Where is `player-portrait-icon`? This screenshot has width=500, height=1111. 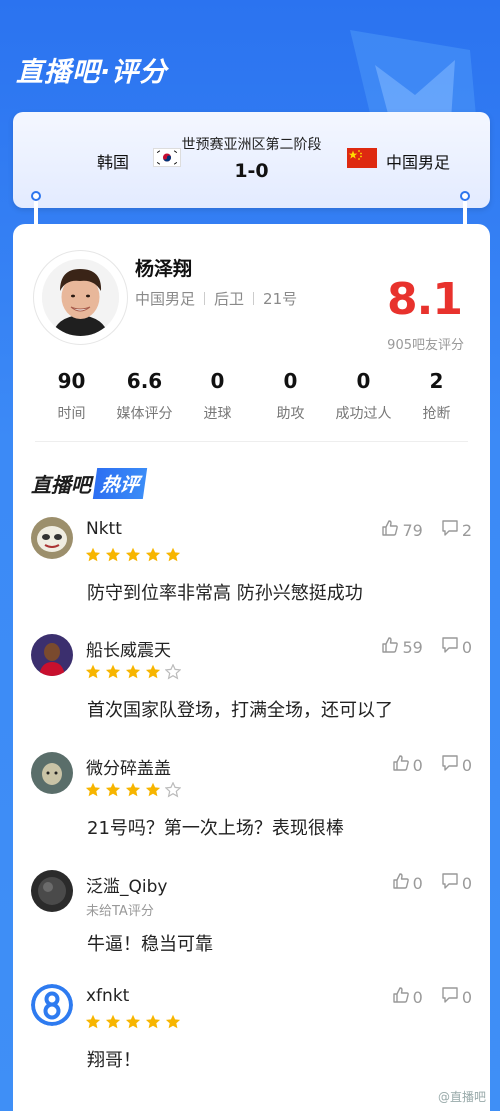
player-portrait-icon is located at coordinates (80, 297).